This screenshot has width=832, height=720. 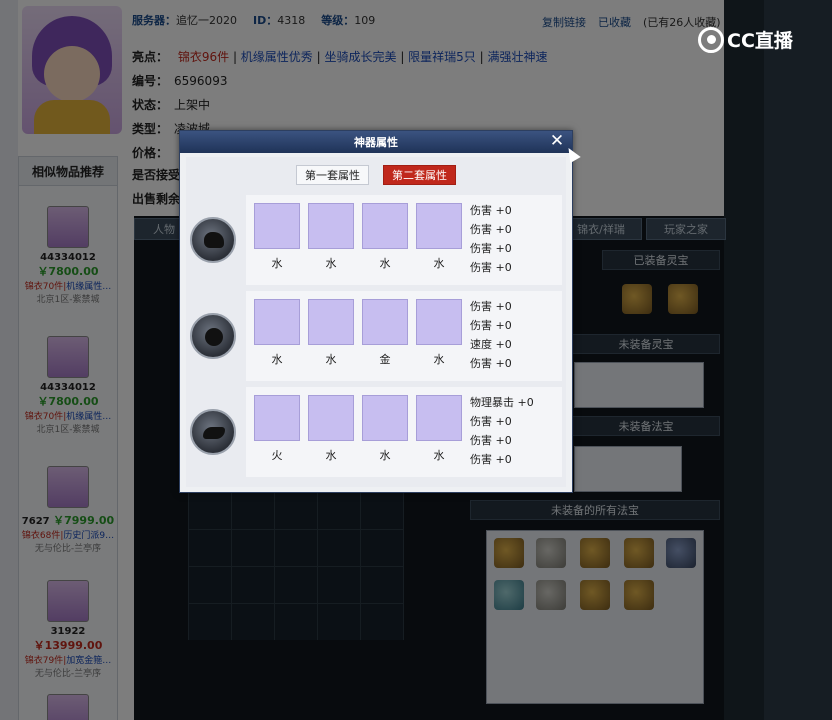 I want to click on rune-element-label: 火, so click(x=277, y=455).